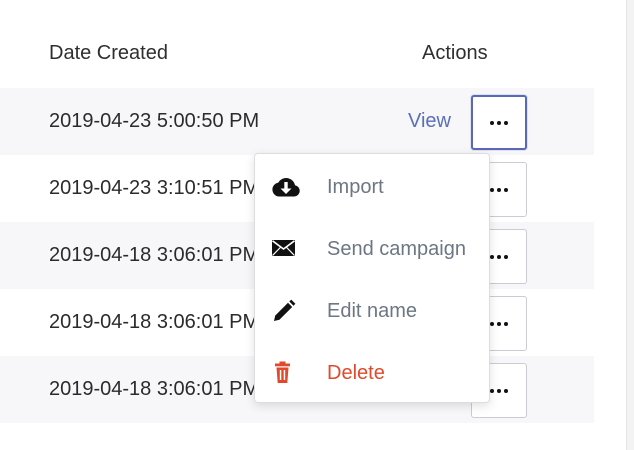 The image size is (634, 450). Describe the element at coordinates (355, 187) in the screenshot. I see `menu-item-label: Import` at that location.